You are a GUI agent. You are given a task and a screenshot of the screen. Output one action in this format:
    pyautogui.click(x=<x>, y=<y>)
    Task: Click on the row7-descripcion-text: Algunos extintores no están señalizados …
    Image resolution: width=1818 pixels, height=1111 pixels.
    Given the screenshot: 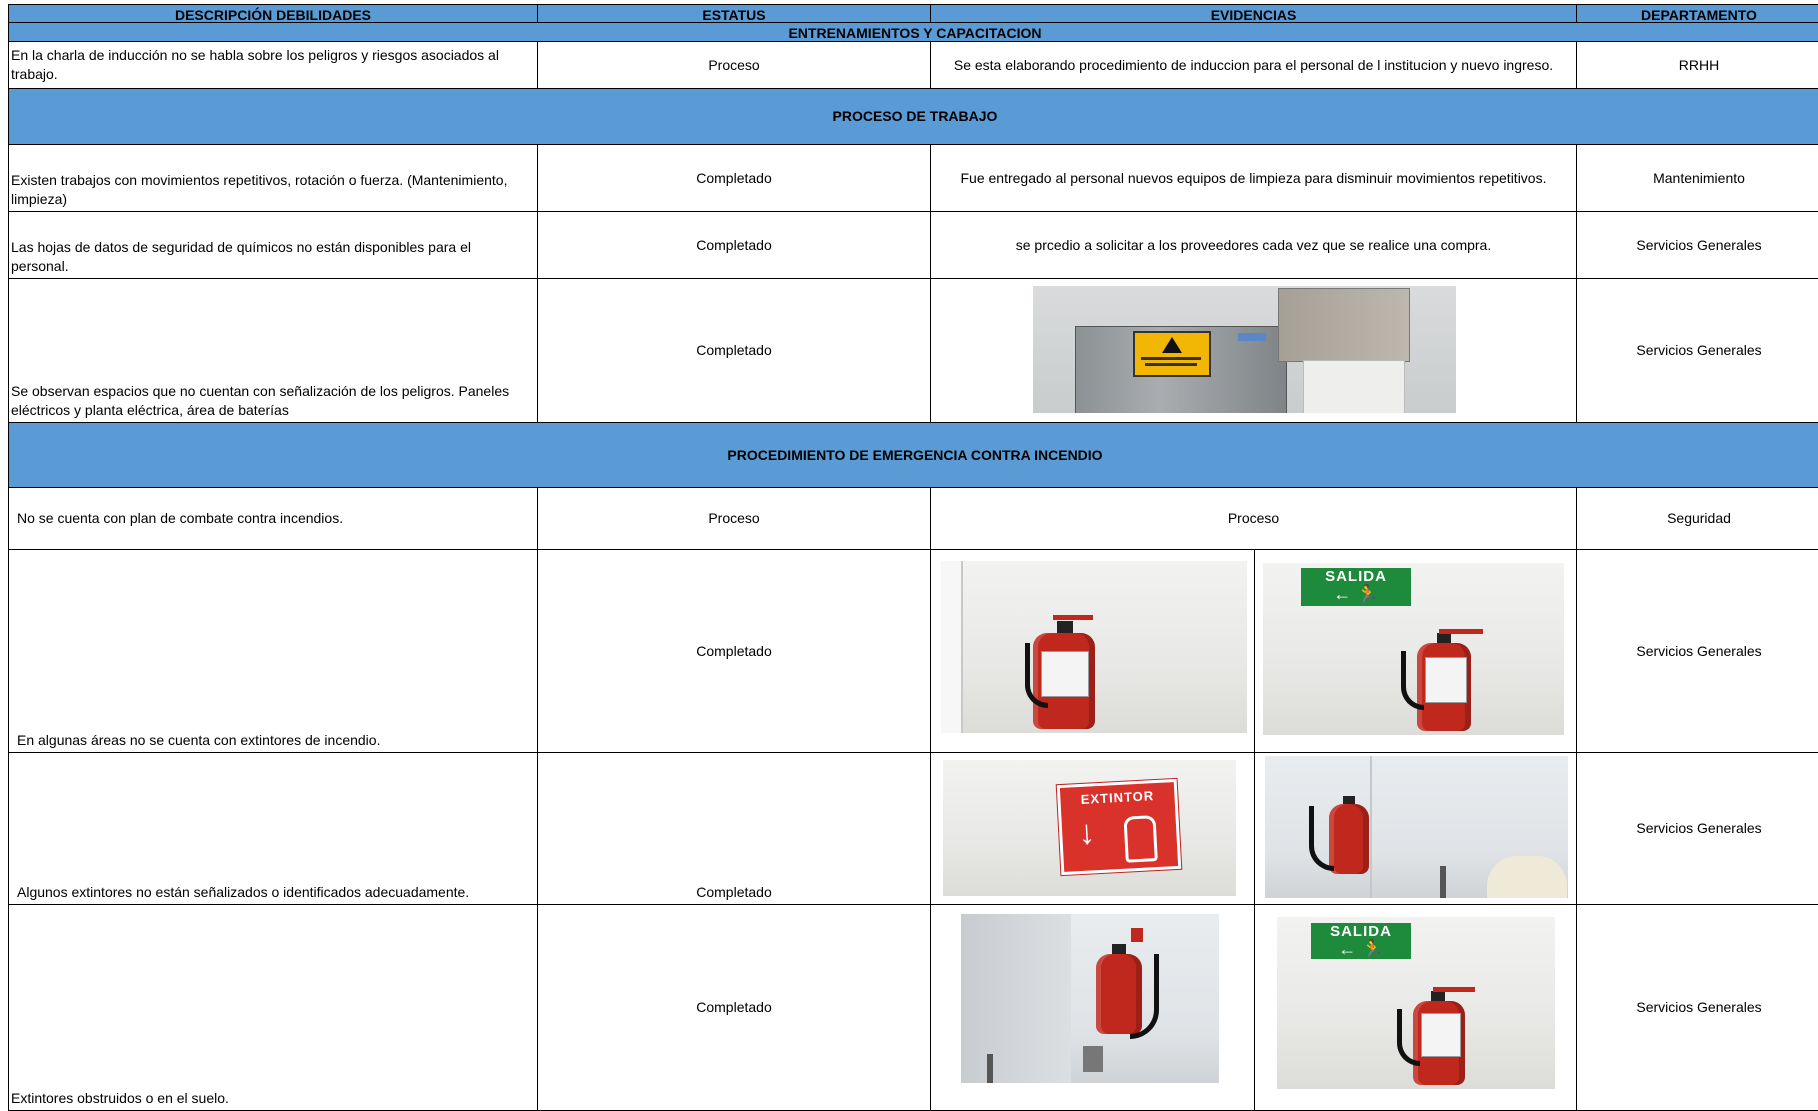 What is the action you would take?
    pyautogui.click(x=243, y=892)
    